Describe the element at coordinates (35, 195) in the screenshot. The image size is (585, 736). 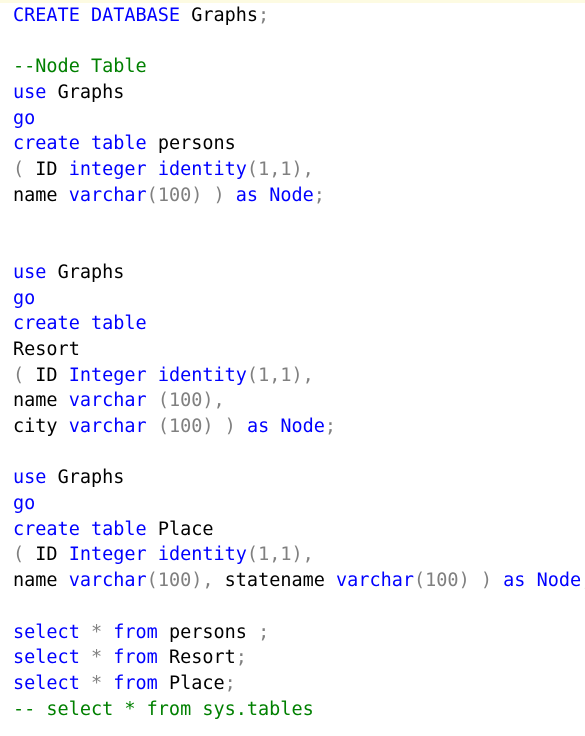
I see `code-token-id: name` at that location.